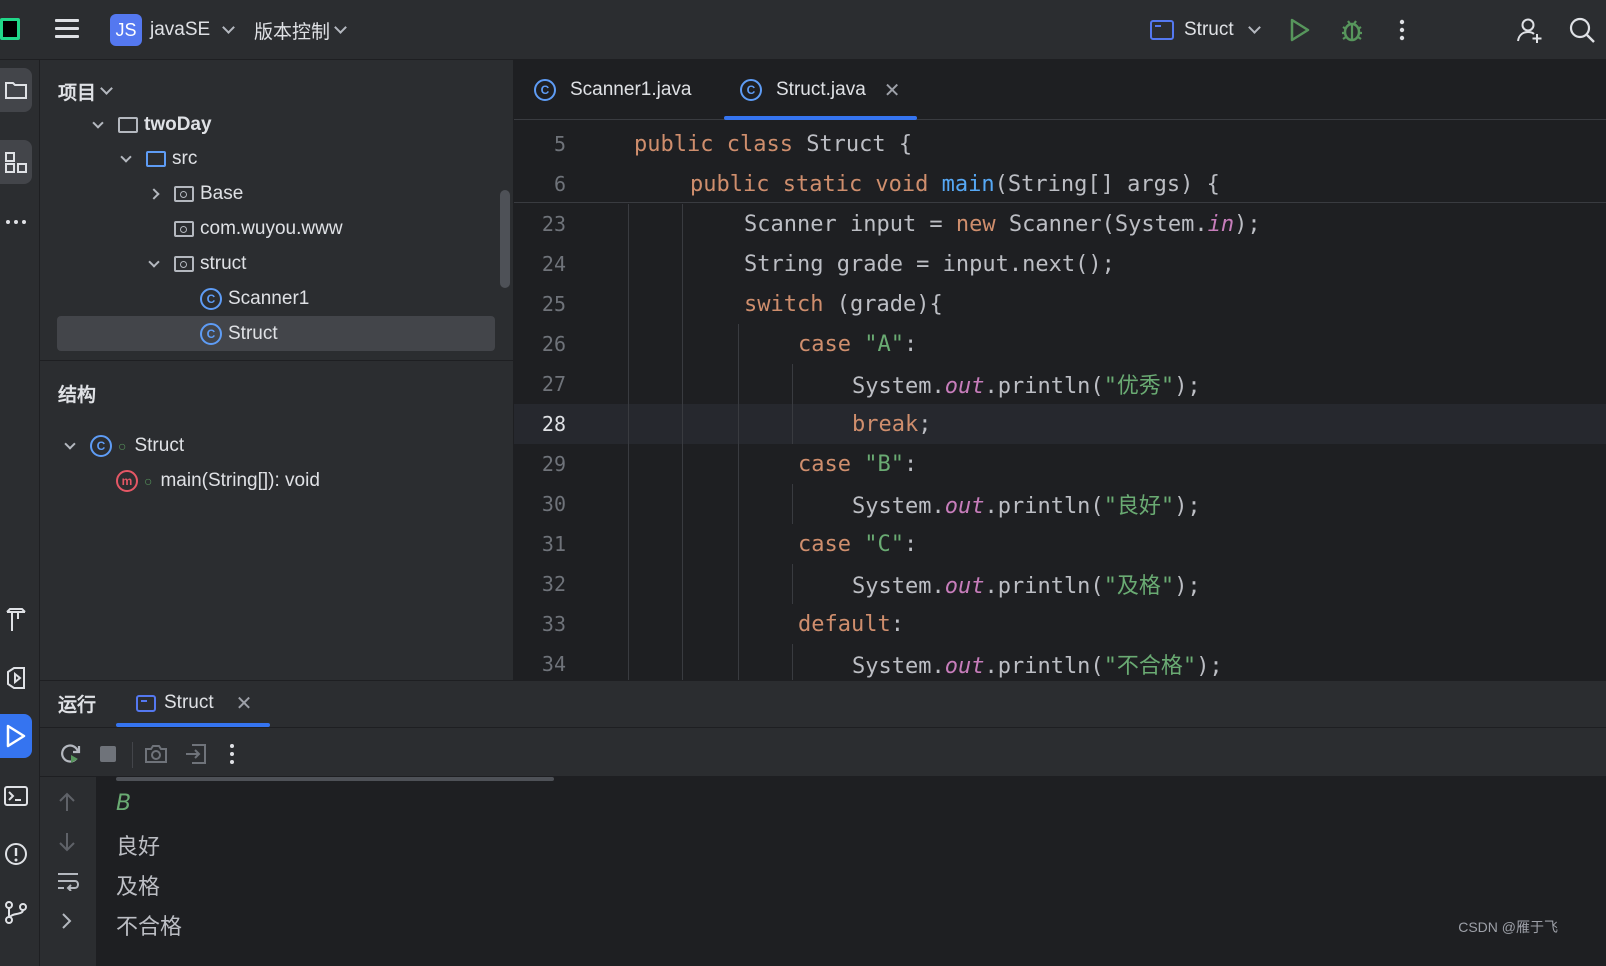  I want to click on panel-divider, so click(277, 360).